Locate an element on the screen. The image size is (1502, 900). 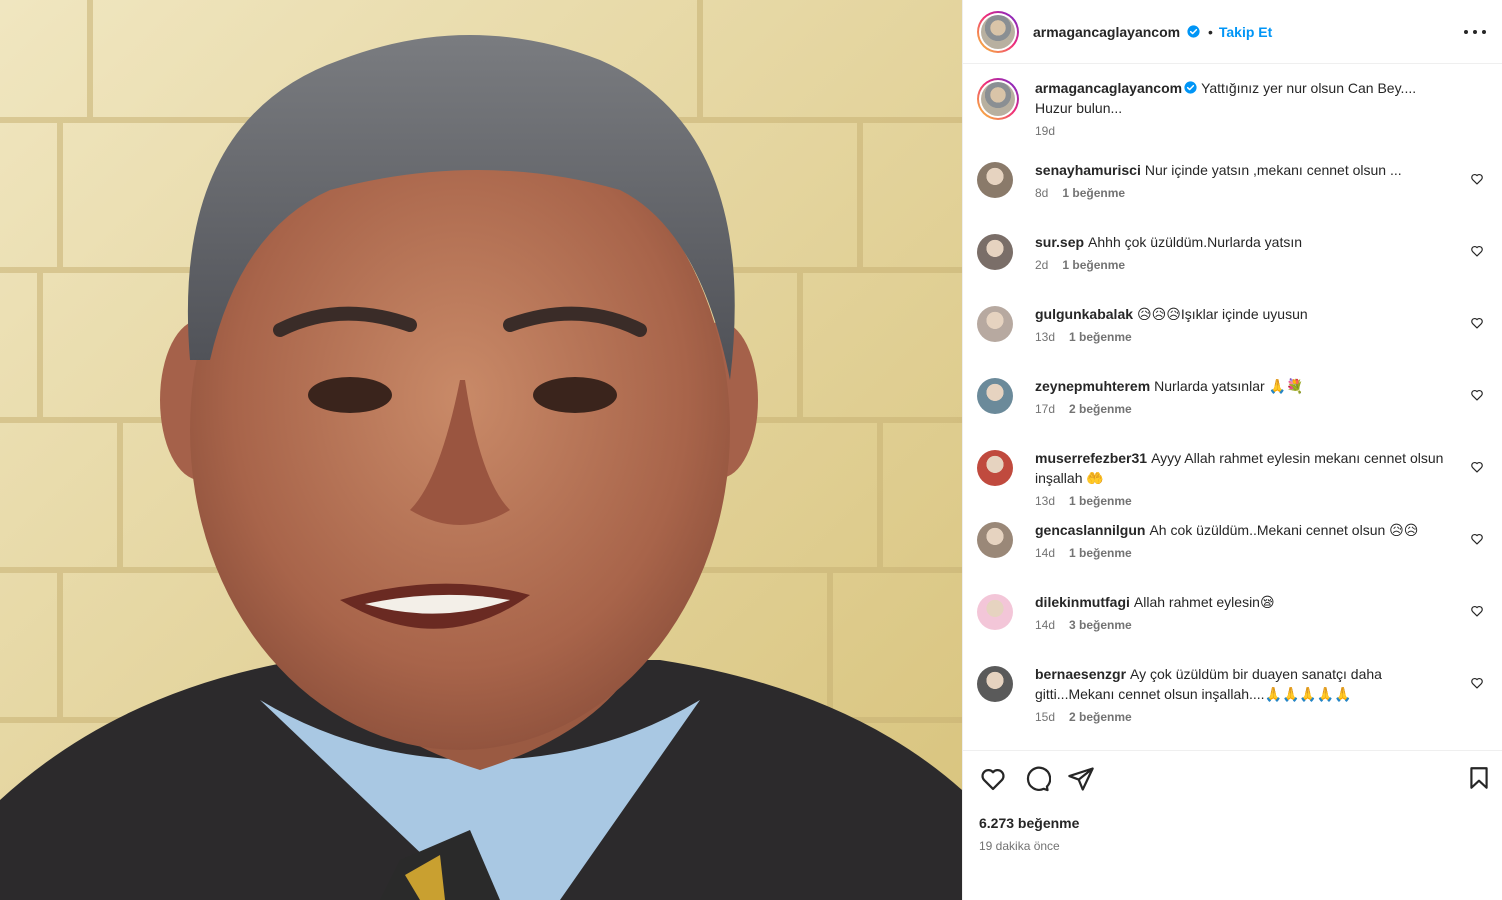
commenter-username: muserrefezber31 is located at coordinates (1091, 458).